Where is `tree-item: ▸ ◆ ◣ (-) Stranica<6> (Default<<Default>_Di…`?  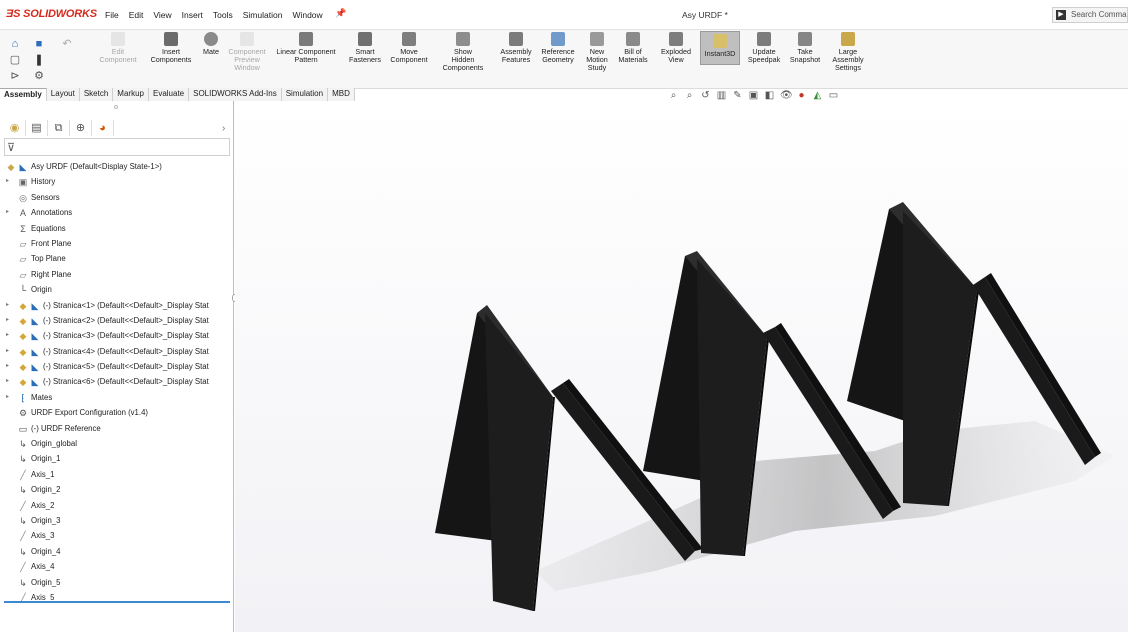
tree-item: ▸ ◆ ◣ (-) Stranica<6> (Default<<Default>_Di… is located at coordinates (117, 381).